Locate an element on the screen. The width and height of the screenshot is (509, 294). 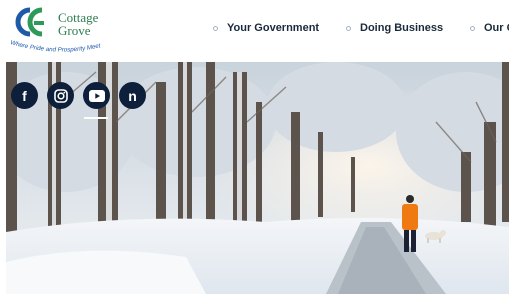
nav-item-label: Your Government is located at coordinates (273, 28).